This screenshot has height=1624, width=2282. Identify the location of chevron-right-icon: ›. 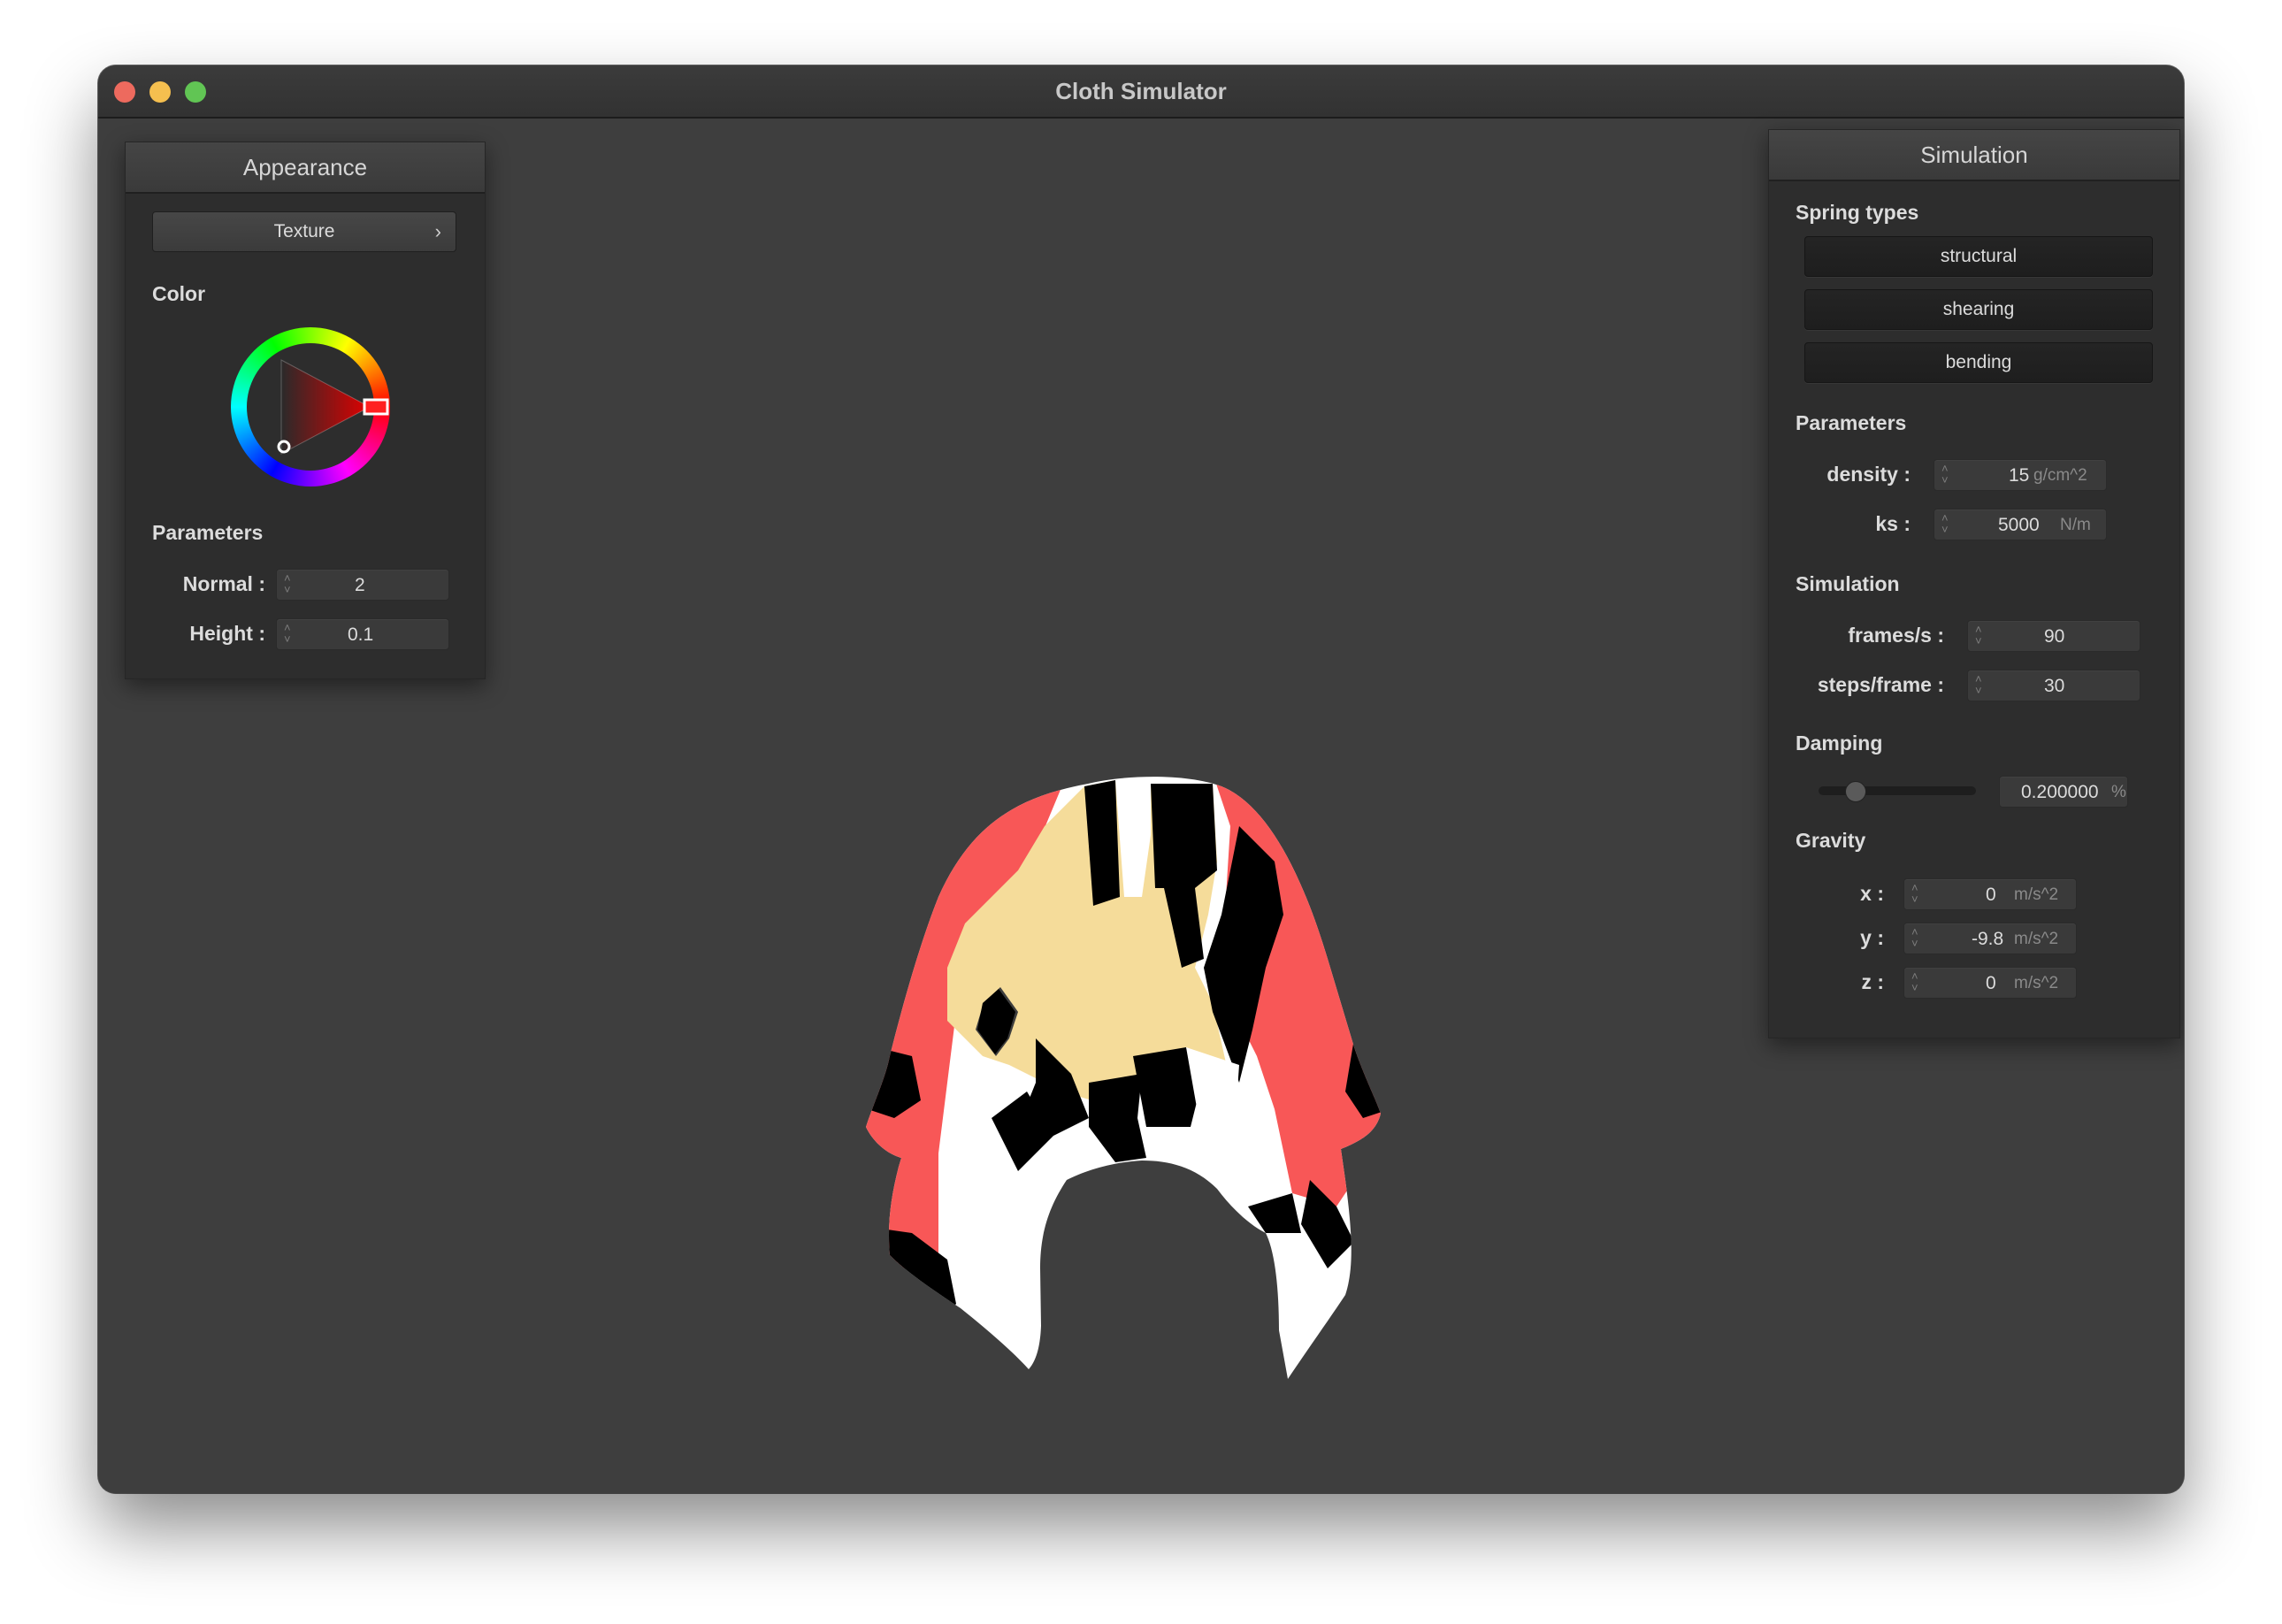
(437, 231).